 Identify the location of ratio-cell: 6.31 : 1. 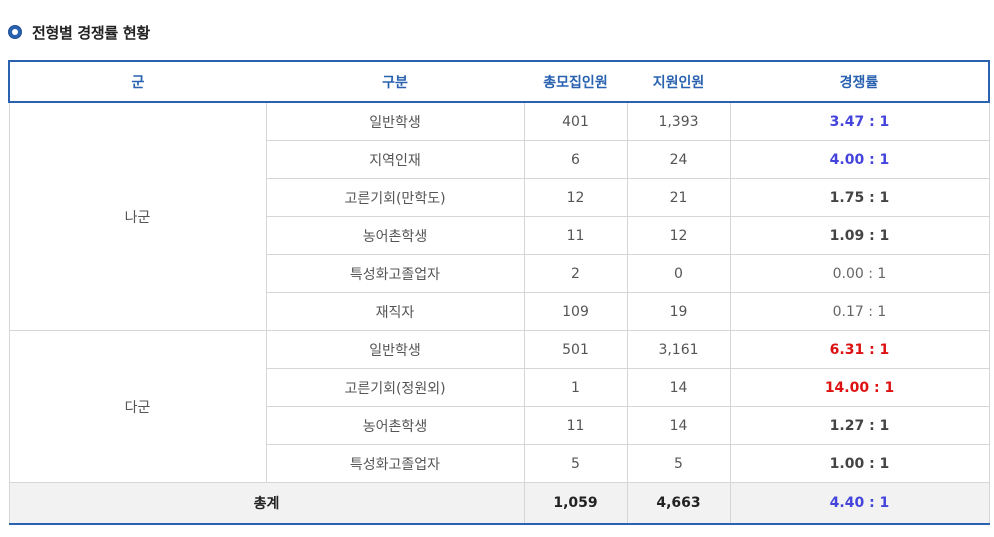
(859, 349).